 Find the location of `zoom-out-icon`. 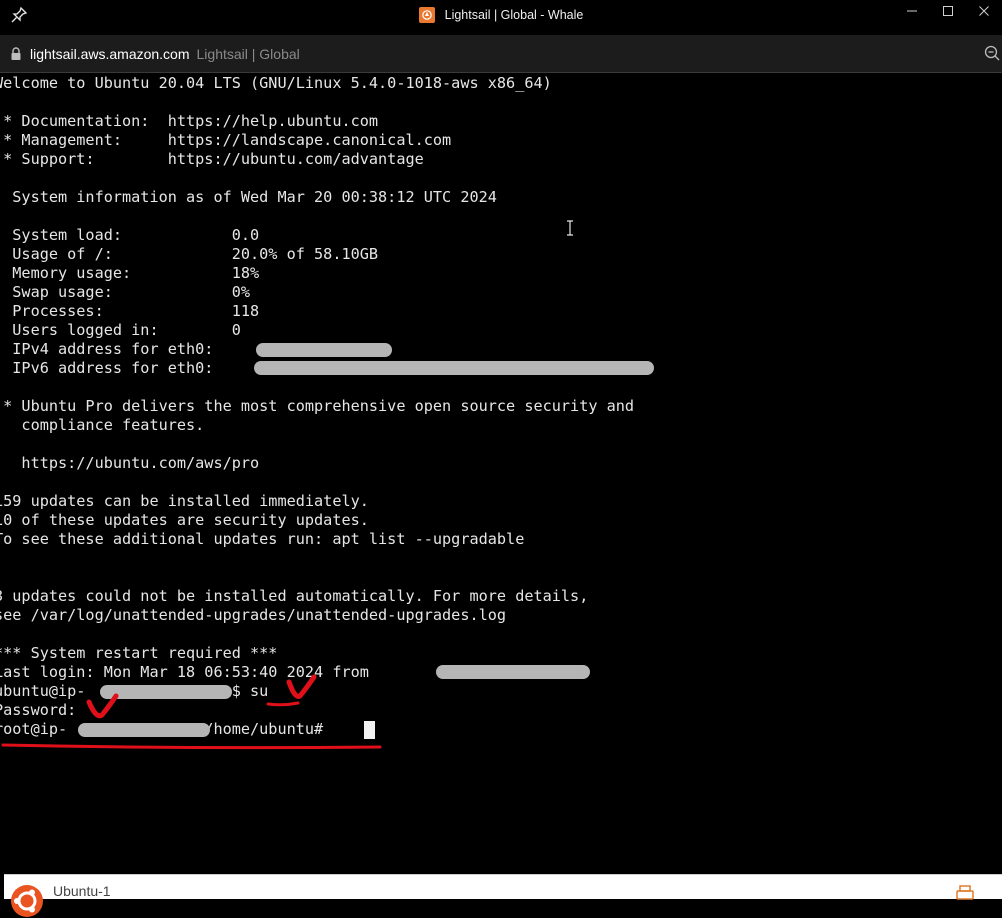

zoom-out-icon is located at coordinates (992, 53).